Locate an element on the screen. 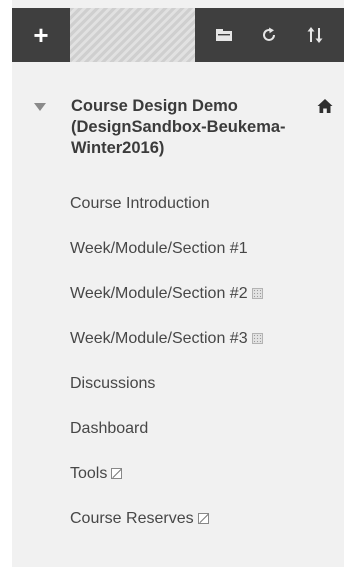  menu-item-discussions: Discussions is located at coordinates (178, 383).